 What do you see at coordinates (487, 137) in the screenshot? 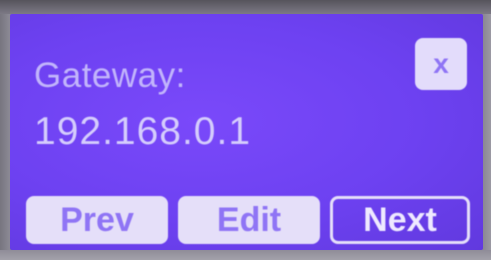
I see `device-bezel-right` at bounding box center [487, 137].